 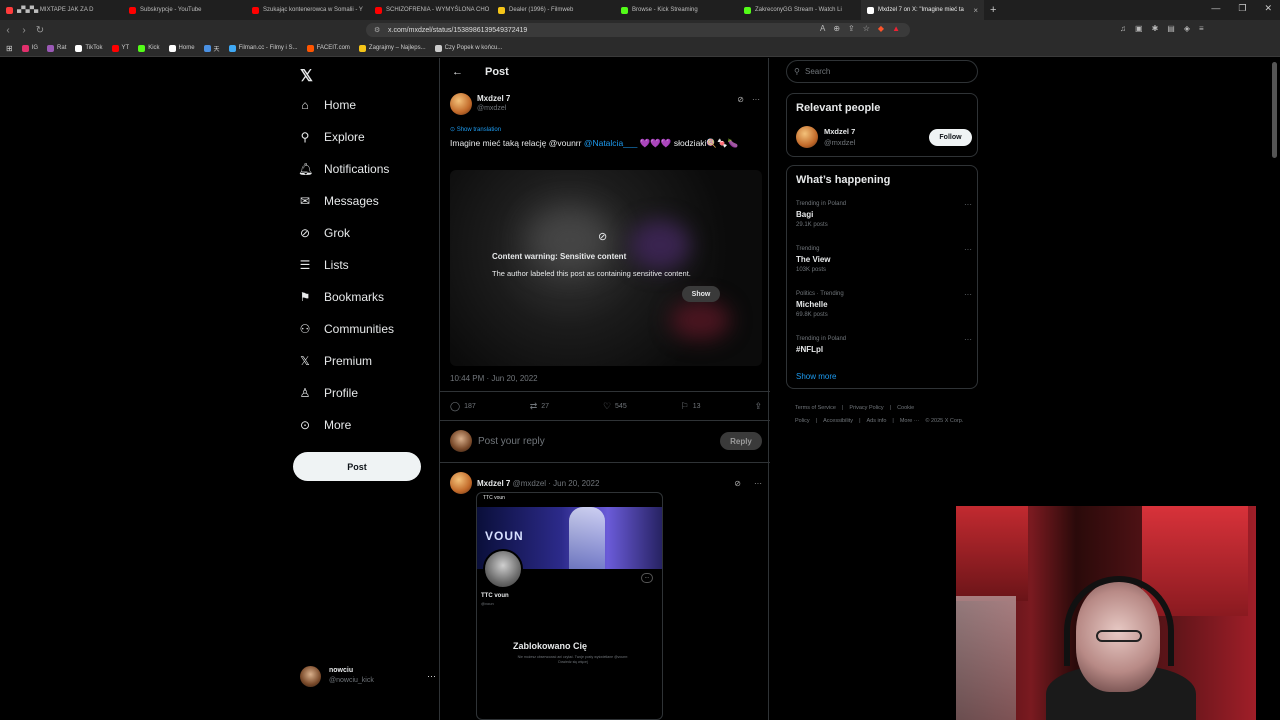 I want to click on rewards-icon: ▲, so click(x=896, y=28).